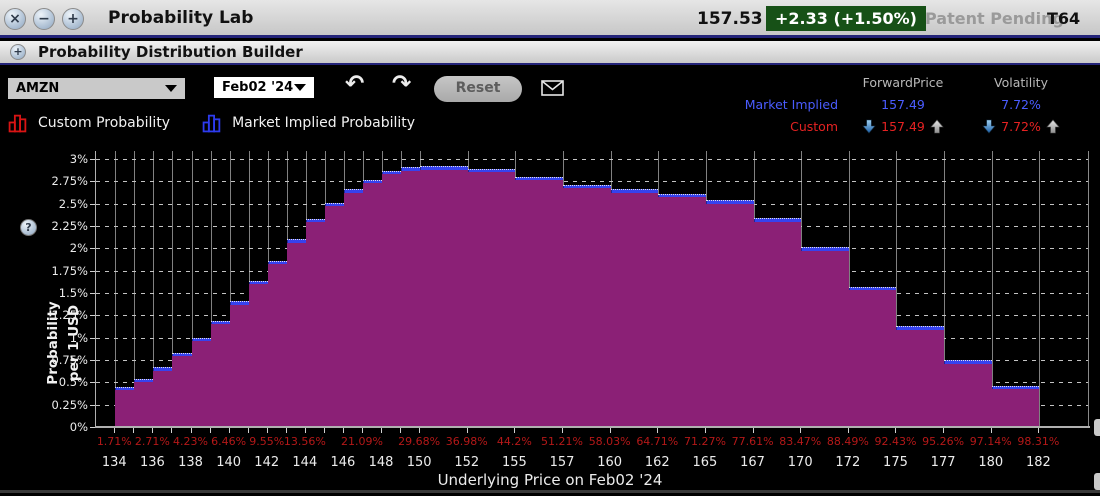 The height and width of the screenshot is (496, 1100). Describe the element at coordinates (1021, 82) in the screenshot. I see `volatility-header: Volatility` at that location.